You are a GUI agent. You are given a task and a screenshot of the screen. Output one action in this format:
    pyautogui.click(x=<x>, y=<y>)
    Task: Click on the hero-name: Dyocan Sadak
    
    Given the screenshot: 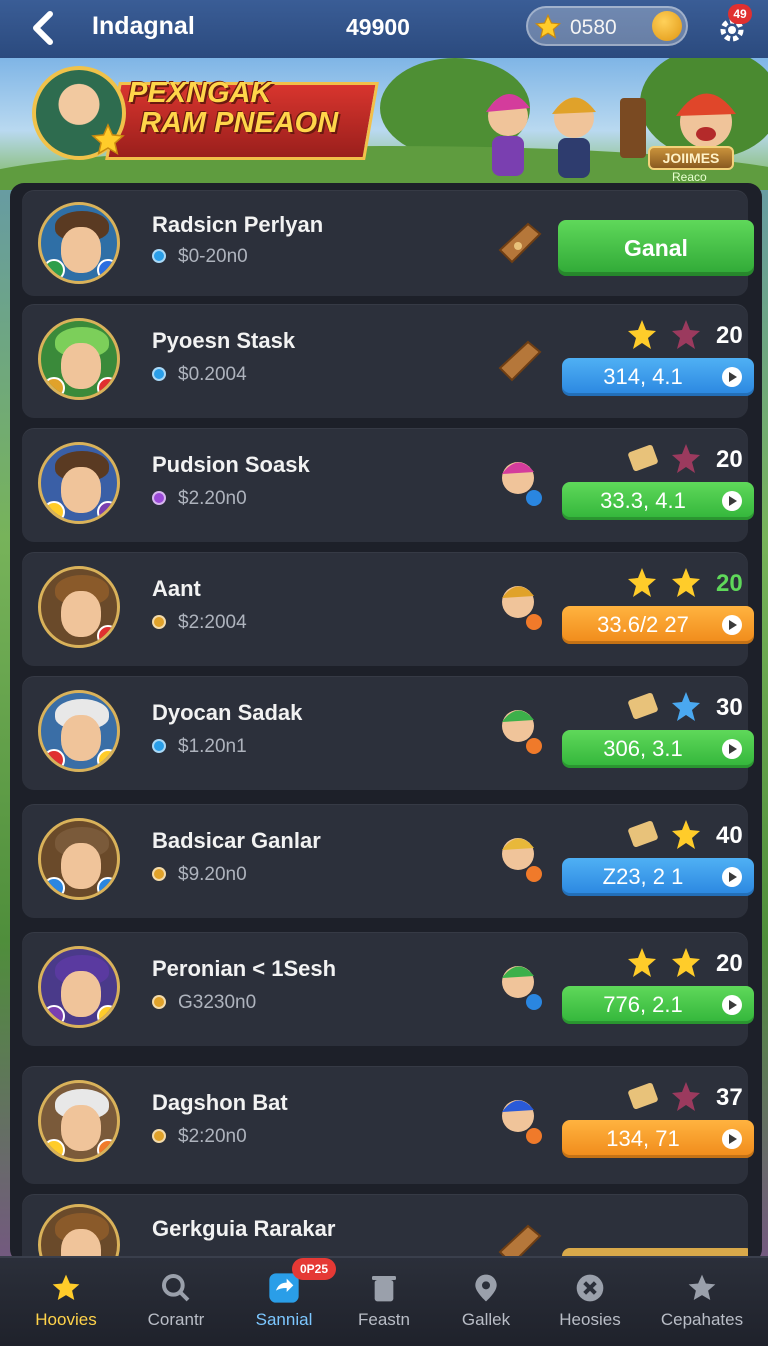 What is the action you would take?
    pyautogui.click(x=227, y=712)
    